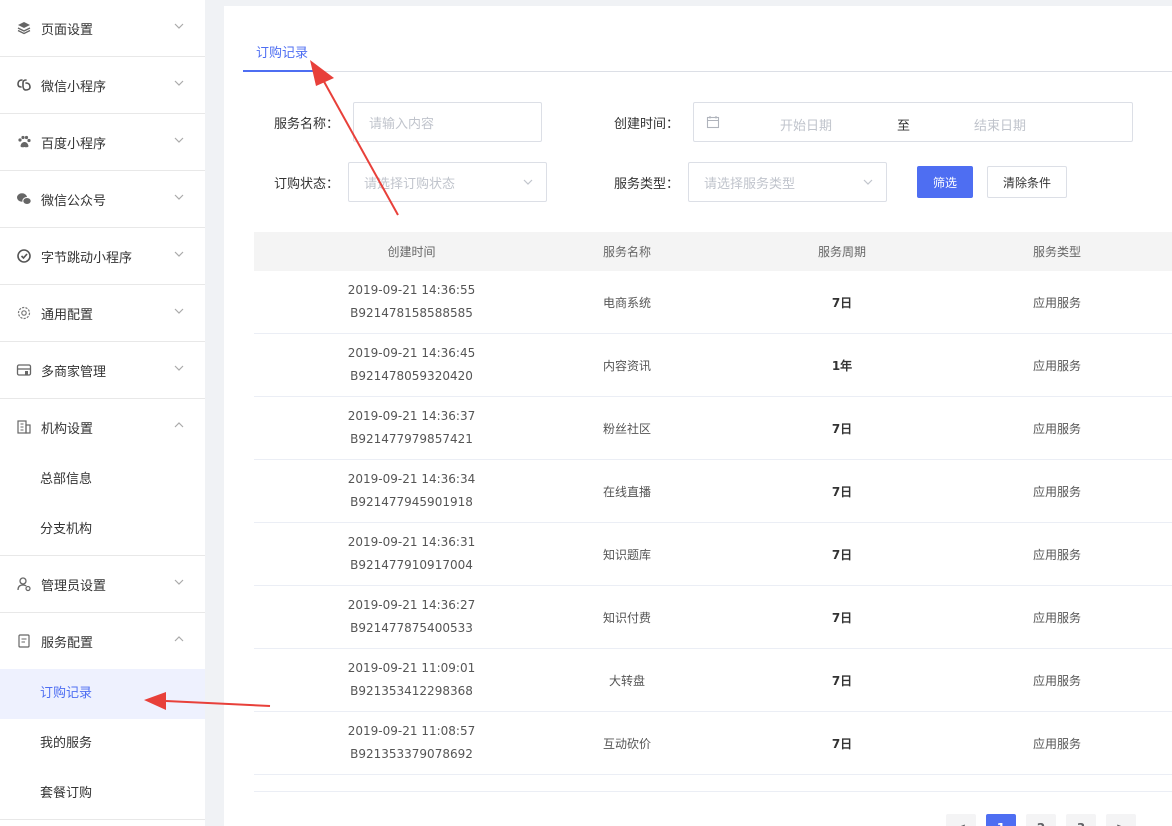 The image size is (1172, 826). What do you see at coordinates (626, 617) in the screenshot?
I see `service-name-cell: 知识付费` at bounding box center [626, 617].